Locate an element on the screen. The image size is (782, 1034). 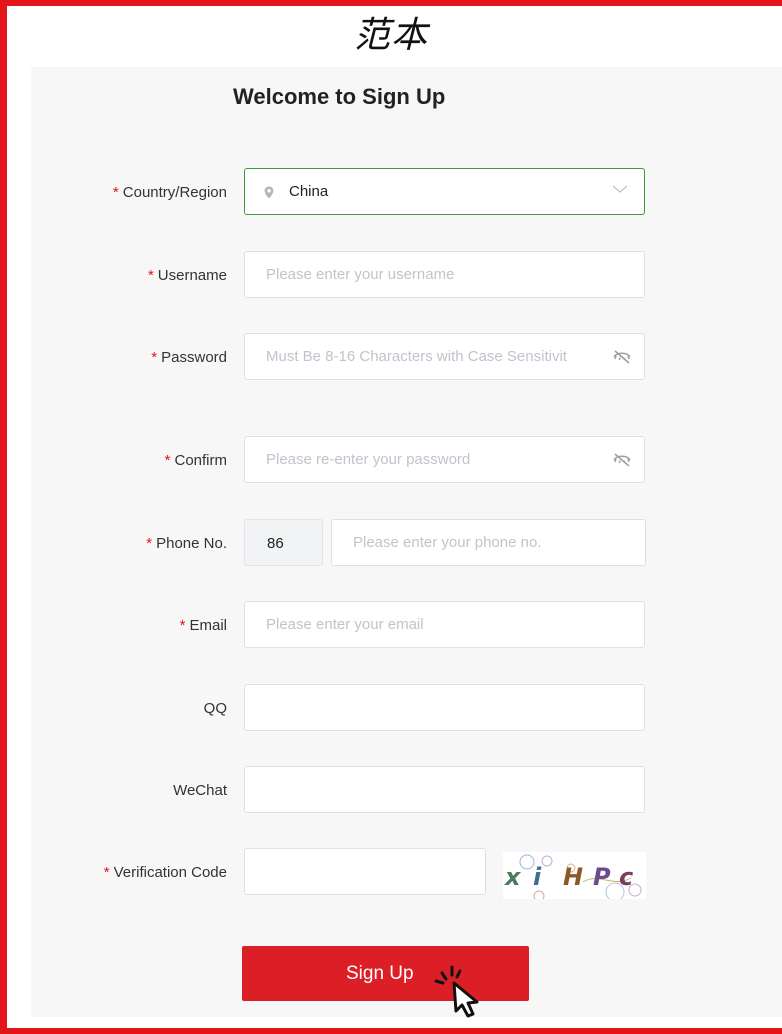
qq-label: QQ is located at coordinates (215, 708).